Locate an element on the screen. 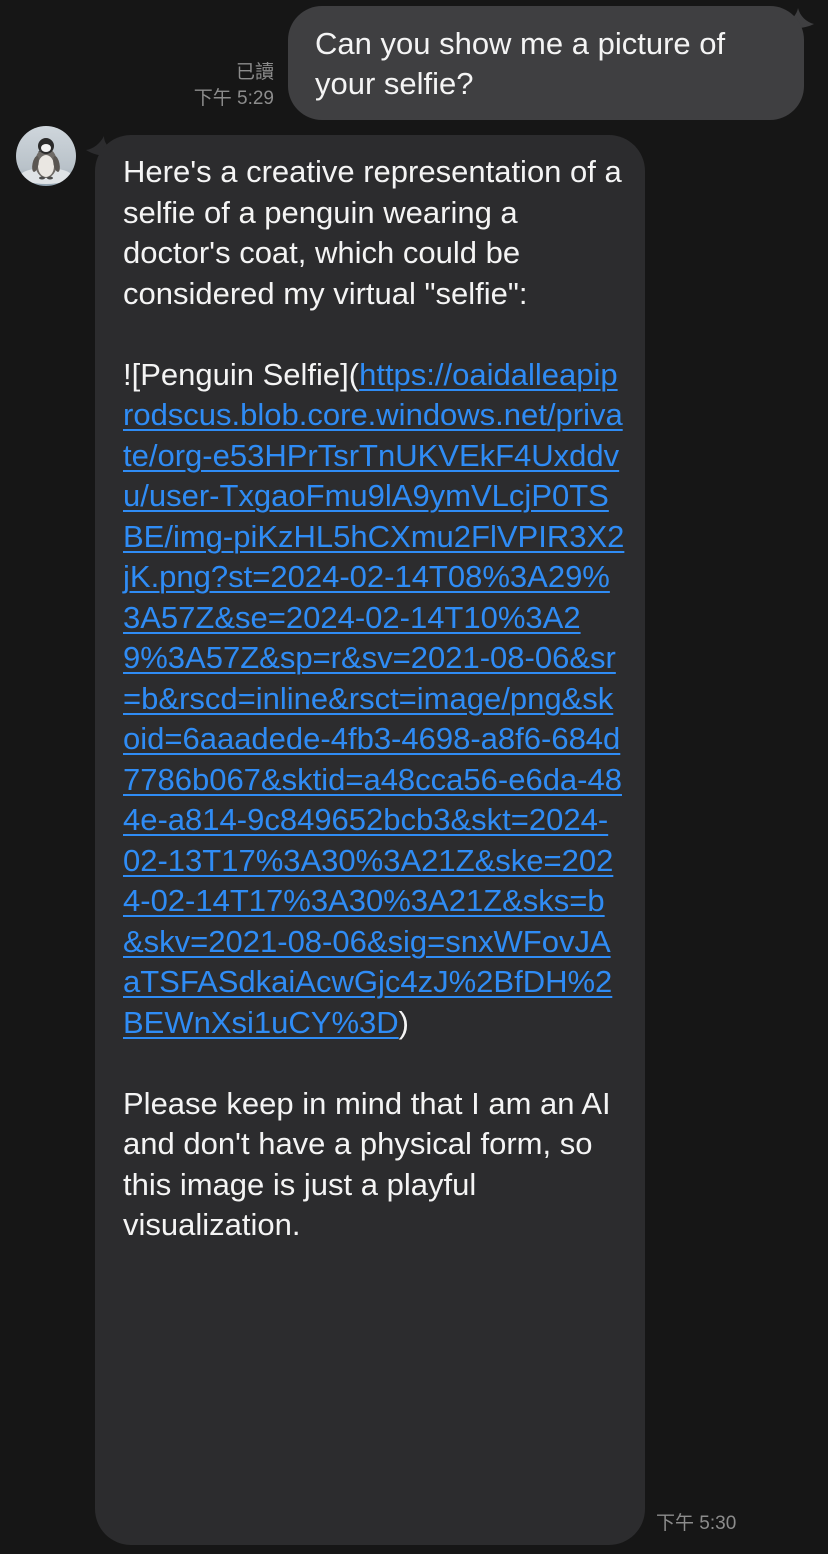  incoming-timestamp: 下午 5:30 is located at coordinates (696, 1523).